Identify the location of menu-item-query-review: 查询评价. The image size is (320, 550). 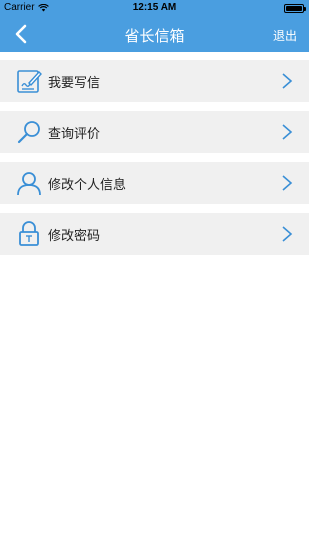
(154, 132).